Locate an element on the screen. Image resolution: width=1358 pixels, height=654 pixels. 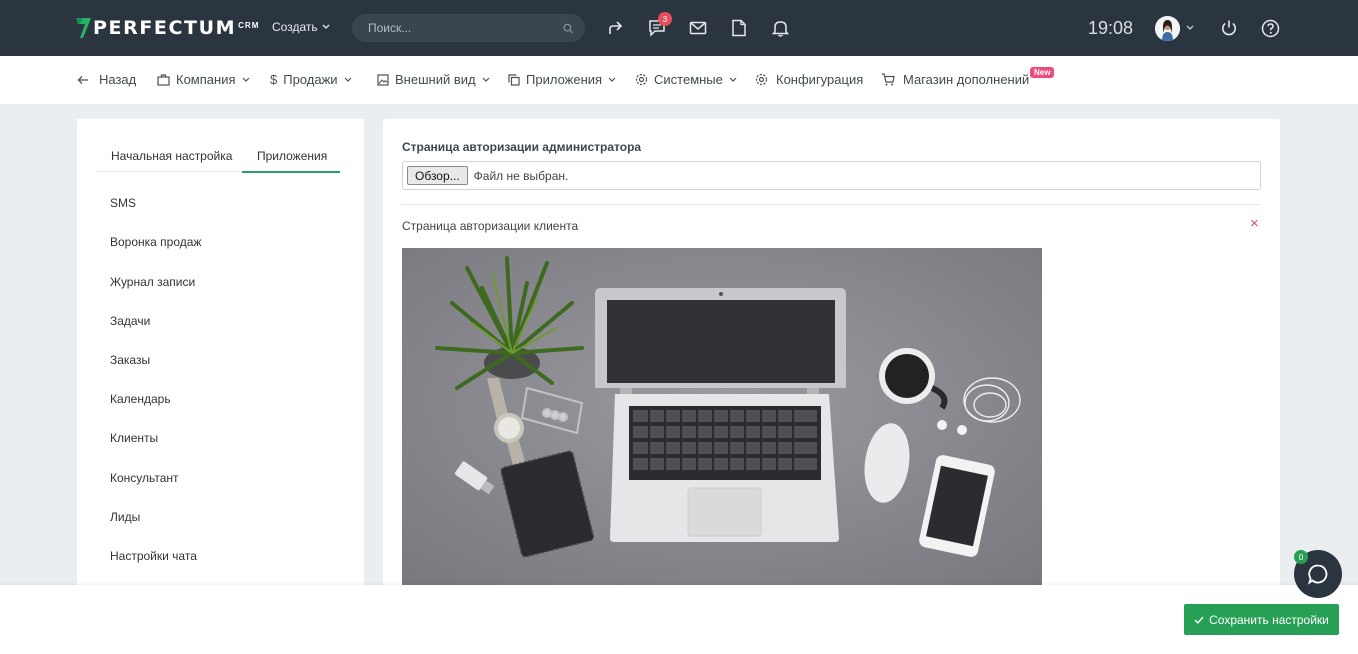
top-navbar: PERFECTUM CRM Создать 3 19:08 is located at coordinates (679, 28).